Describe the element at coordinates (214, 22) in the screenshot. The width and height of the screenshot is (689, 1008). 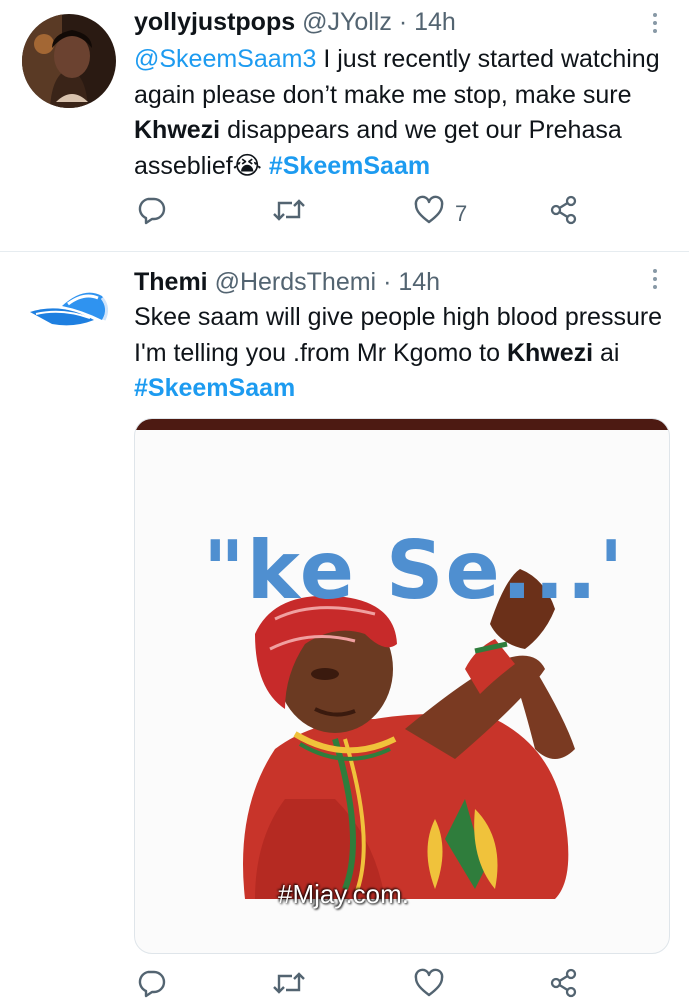
I see `display-name: yollyjustpops` at that location.